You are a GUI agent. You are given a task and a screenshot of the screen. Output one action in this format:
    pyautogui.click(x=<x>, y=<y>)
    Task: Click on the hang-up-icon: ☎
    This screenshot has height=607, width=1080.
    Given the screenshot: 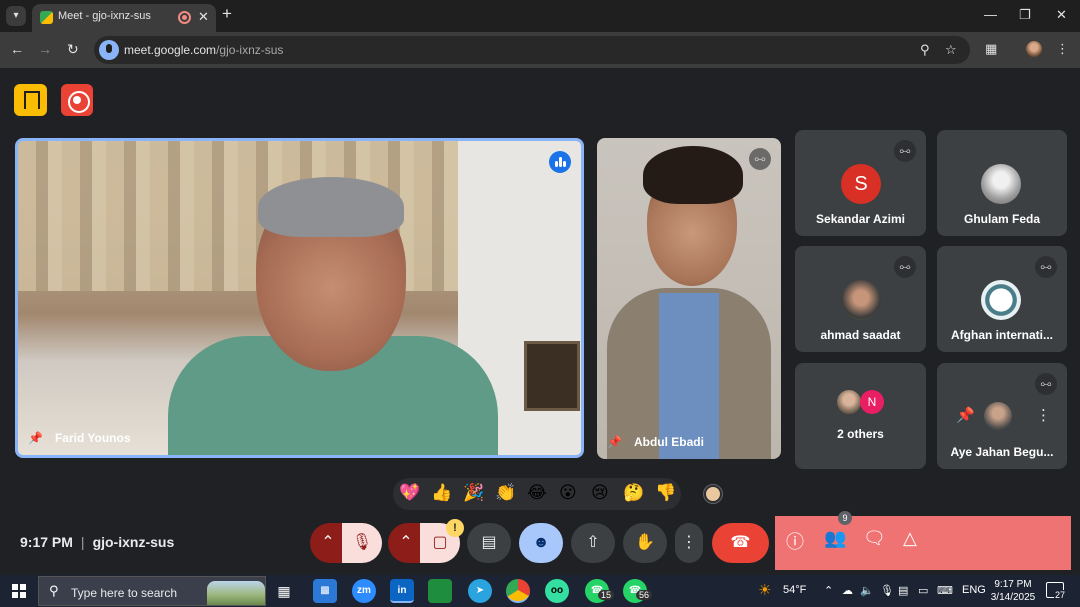 What is the action you would take?
    pyautogui.click(x=740, y=542)
    